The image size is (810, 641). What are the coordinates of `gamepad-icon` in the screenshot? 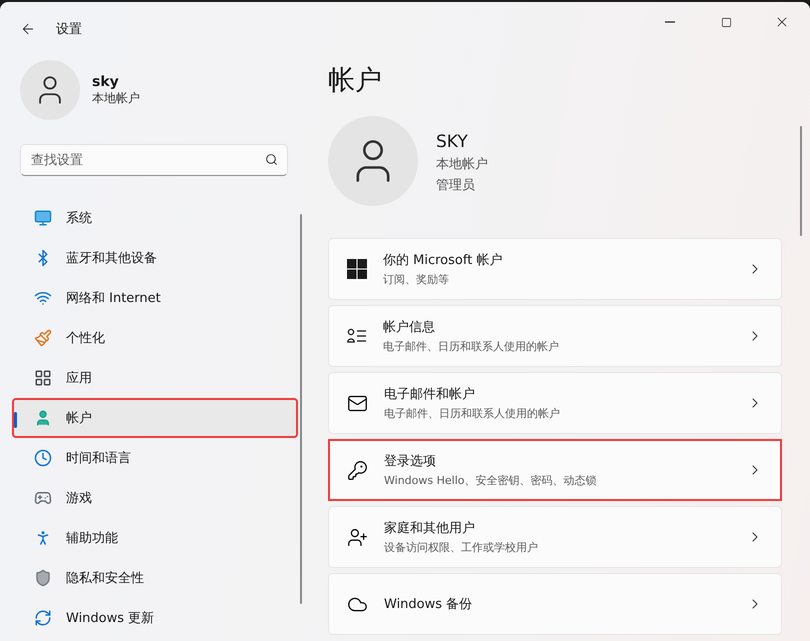 It's located at (43, 498).